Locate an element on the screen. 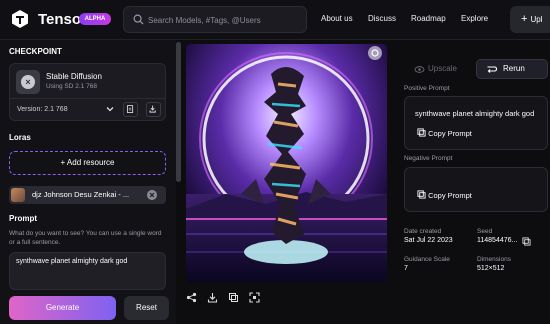 The width and height of the screenshot is (550, 324). upscale-button: Upscale is located at coordinates (438, 69).